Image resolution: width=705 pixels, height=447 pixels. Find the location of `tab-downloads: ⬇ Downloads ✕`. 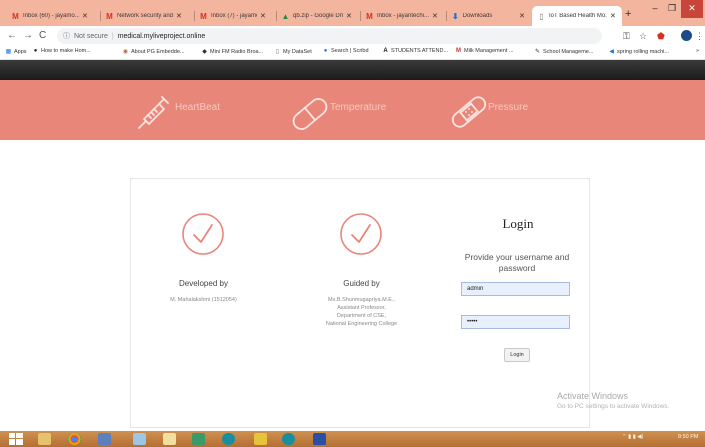

tab-downloads: ⬇ Downloads ✕ is located at coordinates (488, 16).